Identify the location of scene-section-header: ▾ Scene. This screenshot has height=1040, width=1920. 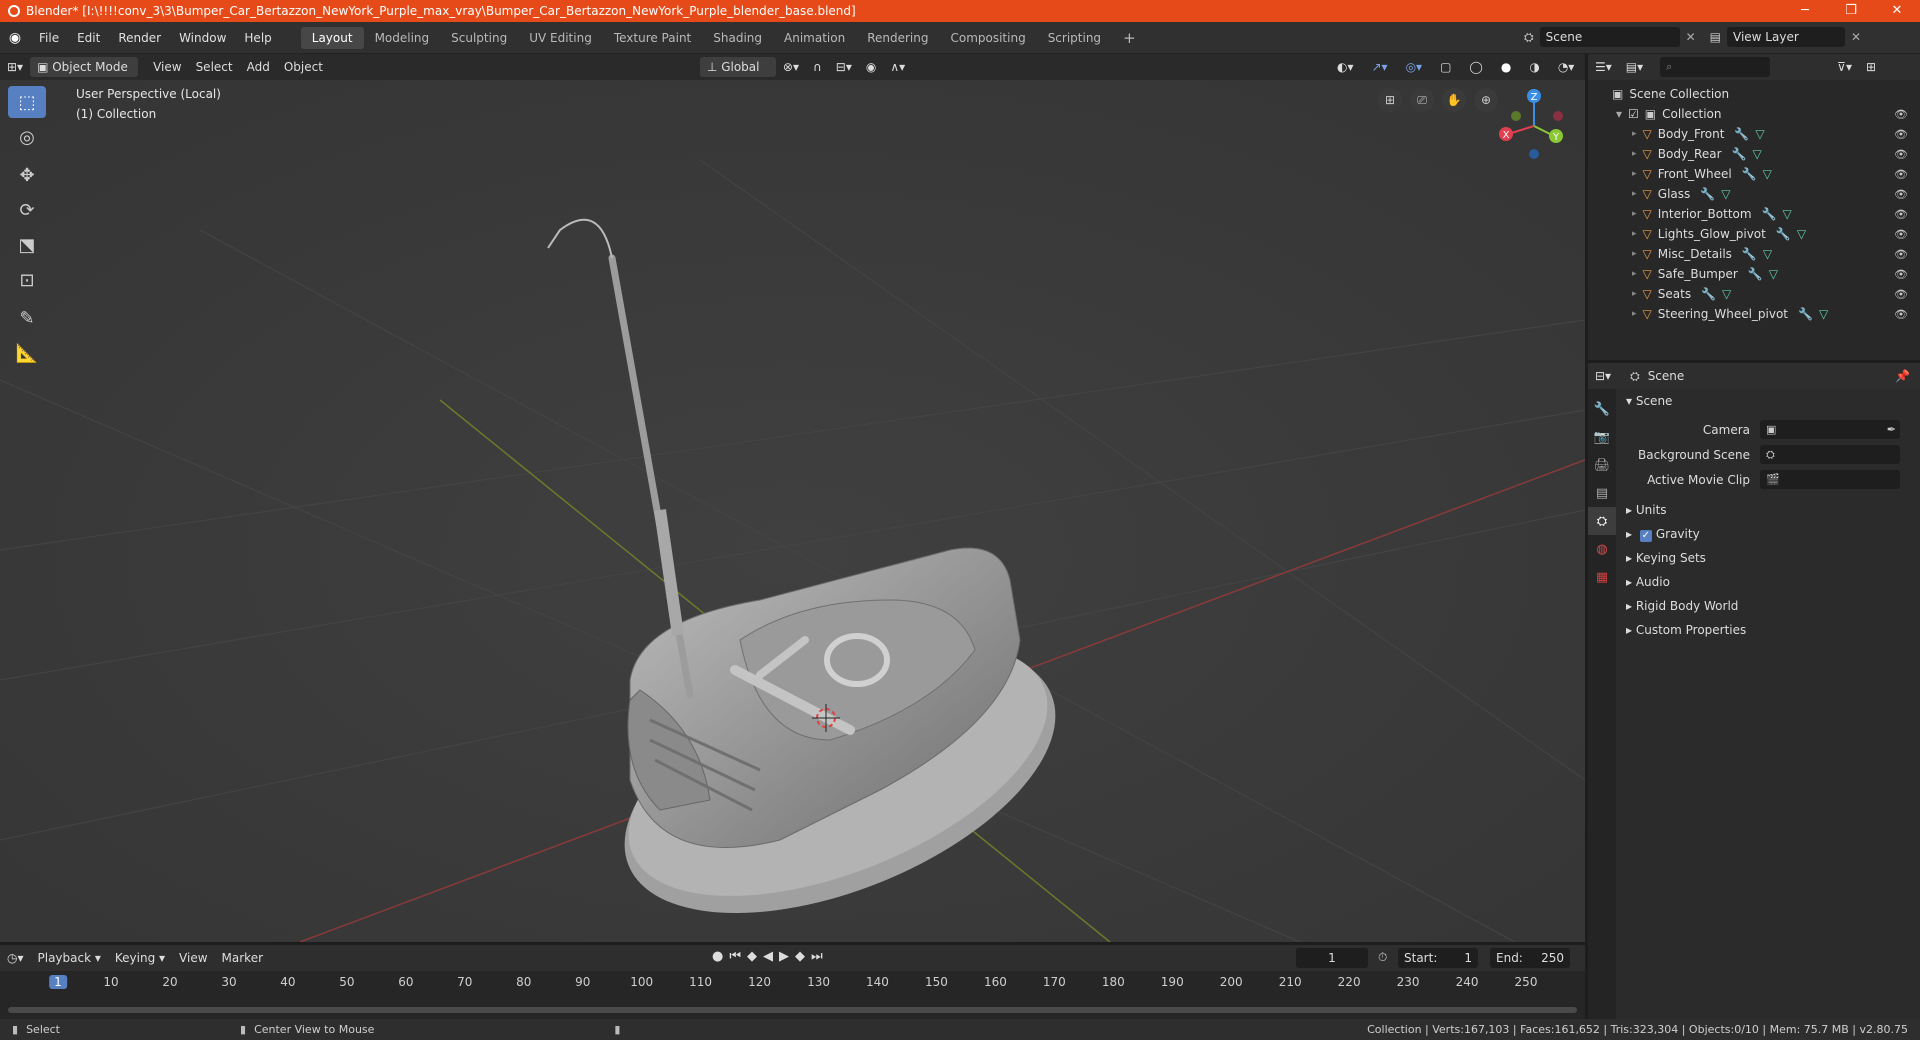
(1768, 401).